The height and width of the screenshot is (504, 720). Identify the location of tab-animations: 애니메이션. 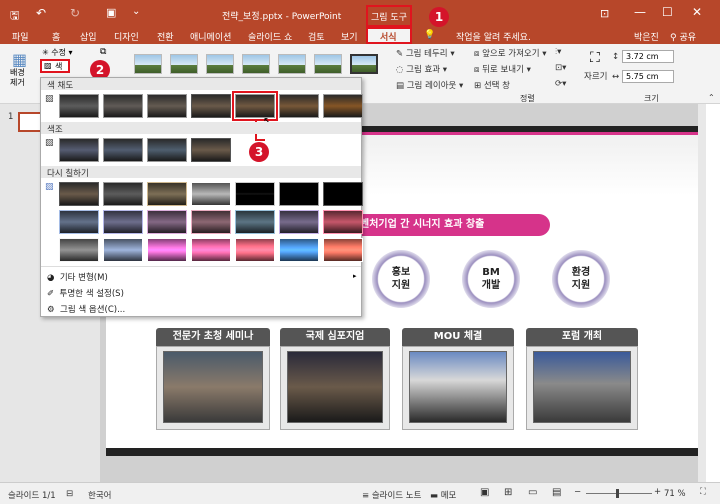
(210, 36).